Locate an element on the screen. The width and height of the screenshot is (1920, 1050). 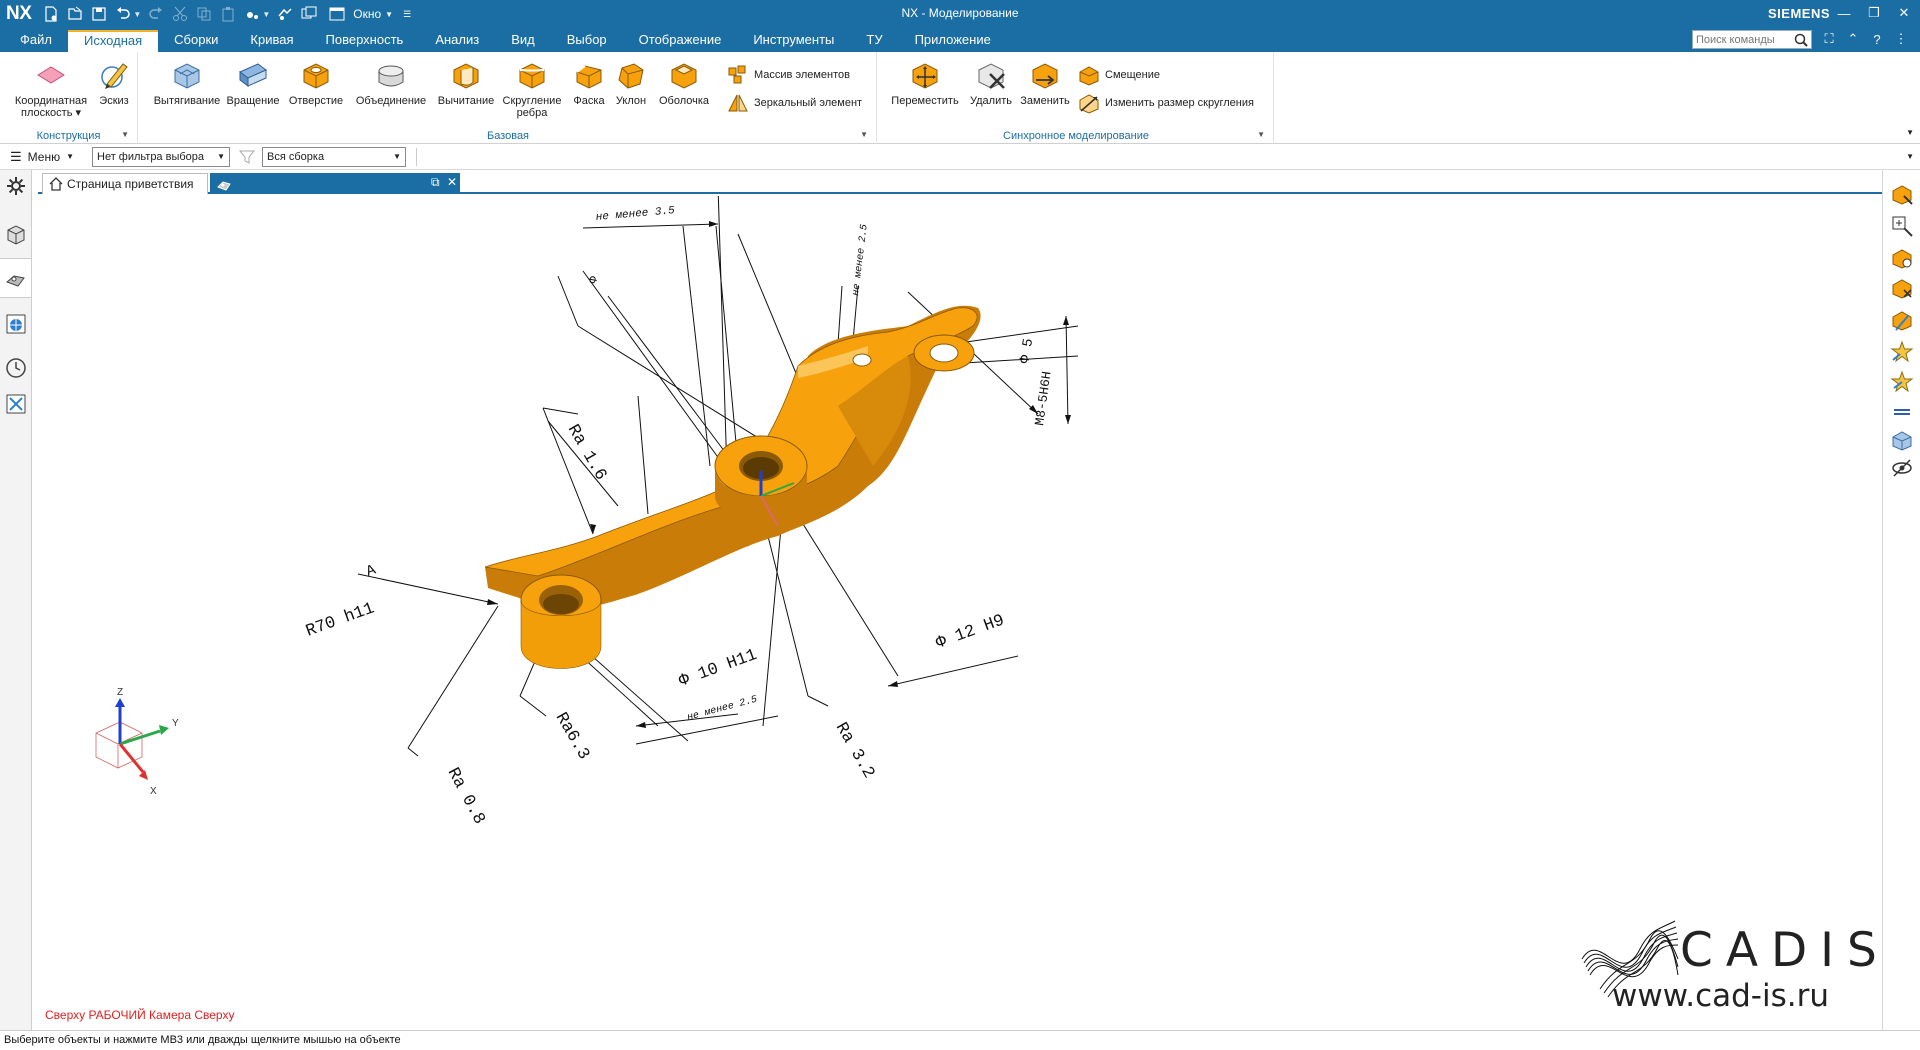
customize-quick-access-icon: ☰ is located at coordinates (407, 14).